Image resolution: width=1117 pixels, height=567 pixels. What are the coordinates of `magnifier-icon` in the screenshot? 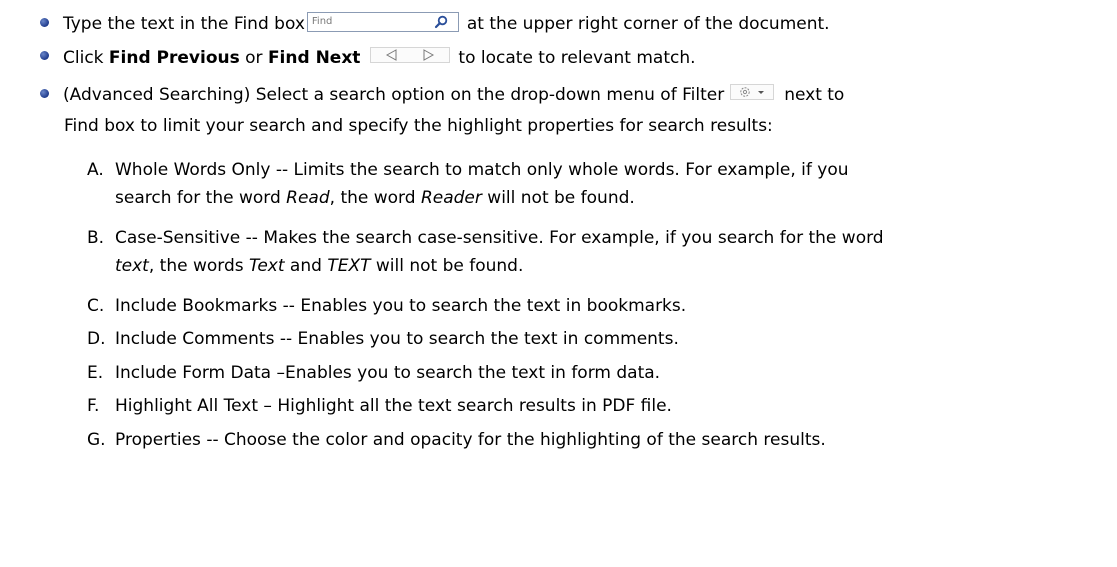 It's located at (441, 22).